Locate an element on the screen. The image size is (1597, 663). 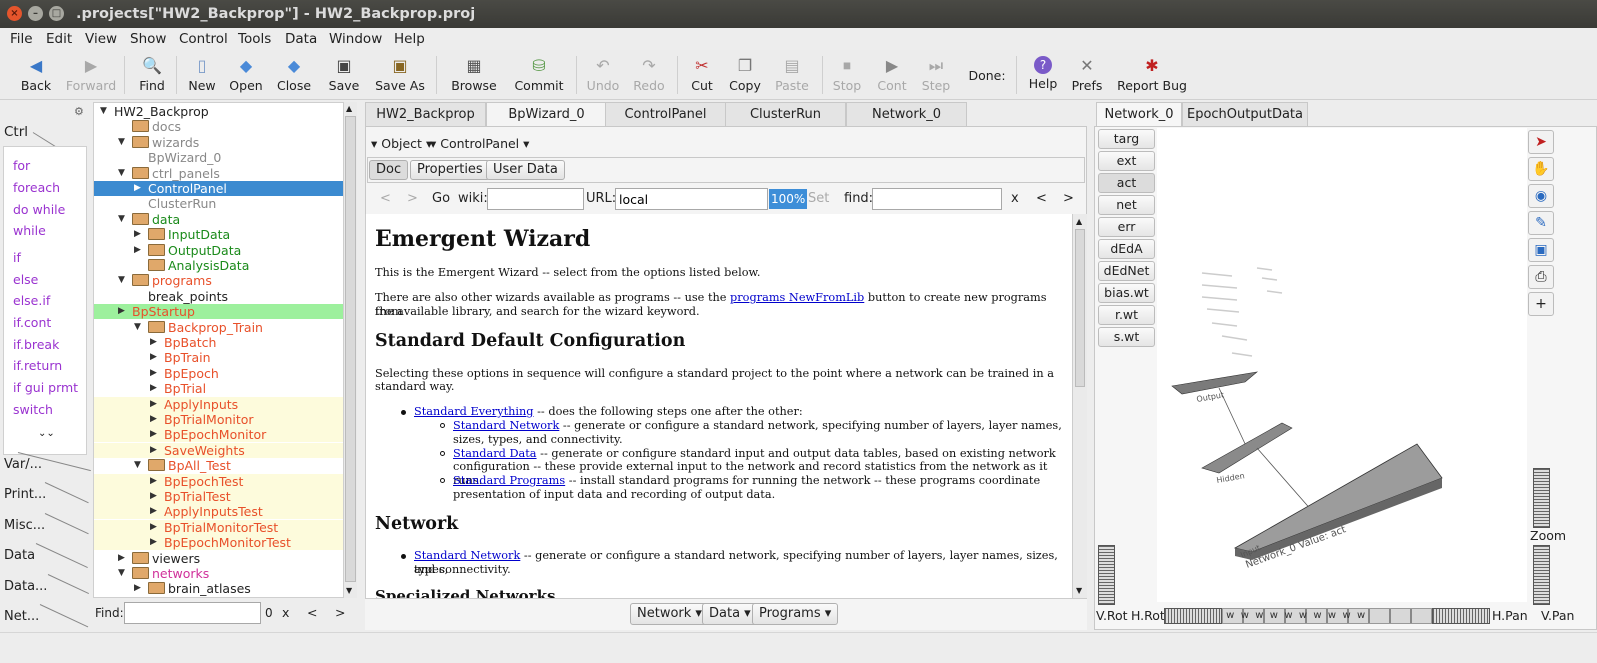
set-button: Set is located at coordinates (818, 198).